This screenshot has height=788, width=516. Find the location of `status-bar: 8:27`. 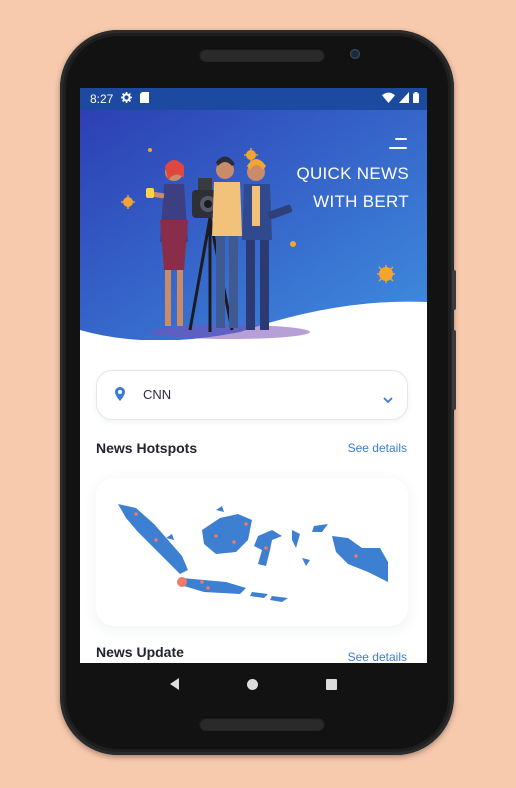

status-bar: 8:27 is located at coordinates (253, 99).